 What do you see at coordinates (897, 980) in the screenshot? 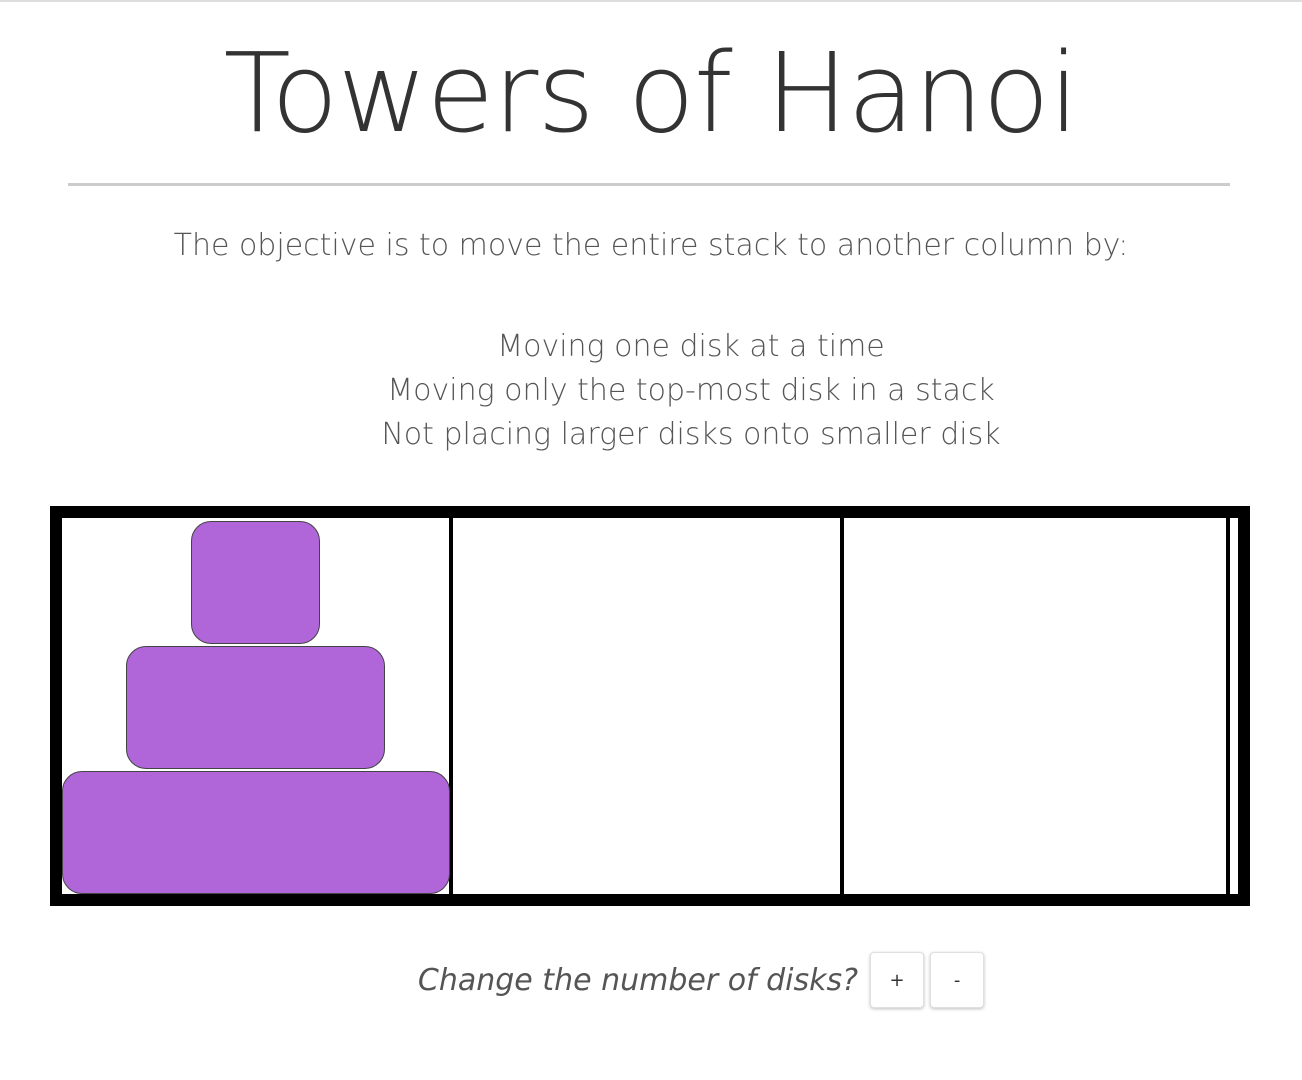
I see `add-disk-button: +` at bounding box center [897, 980].